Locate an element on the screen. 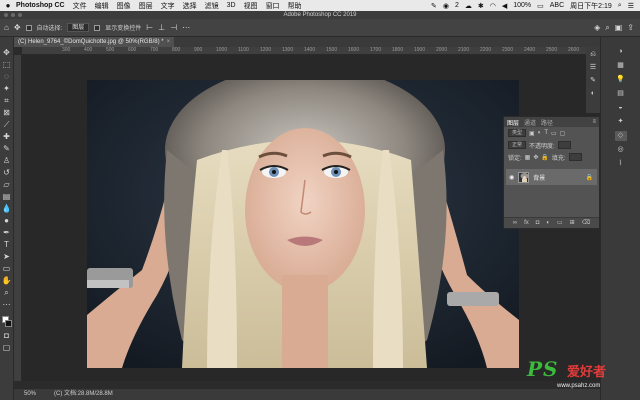  pen-tool-icon: ✒ is located at coordinates (7, 232).